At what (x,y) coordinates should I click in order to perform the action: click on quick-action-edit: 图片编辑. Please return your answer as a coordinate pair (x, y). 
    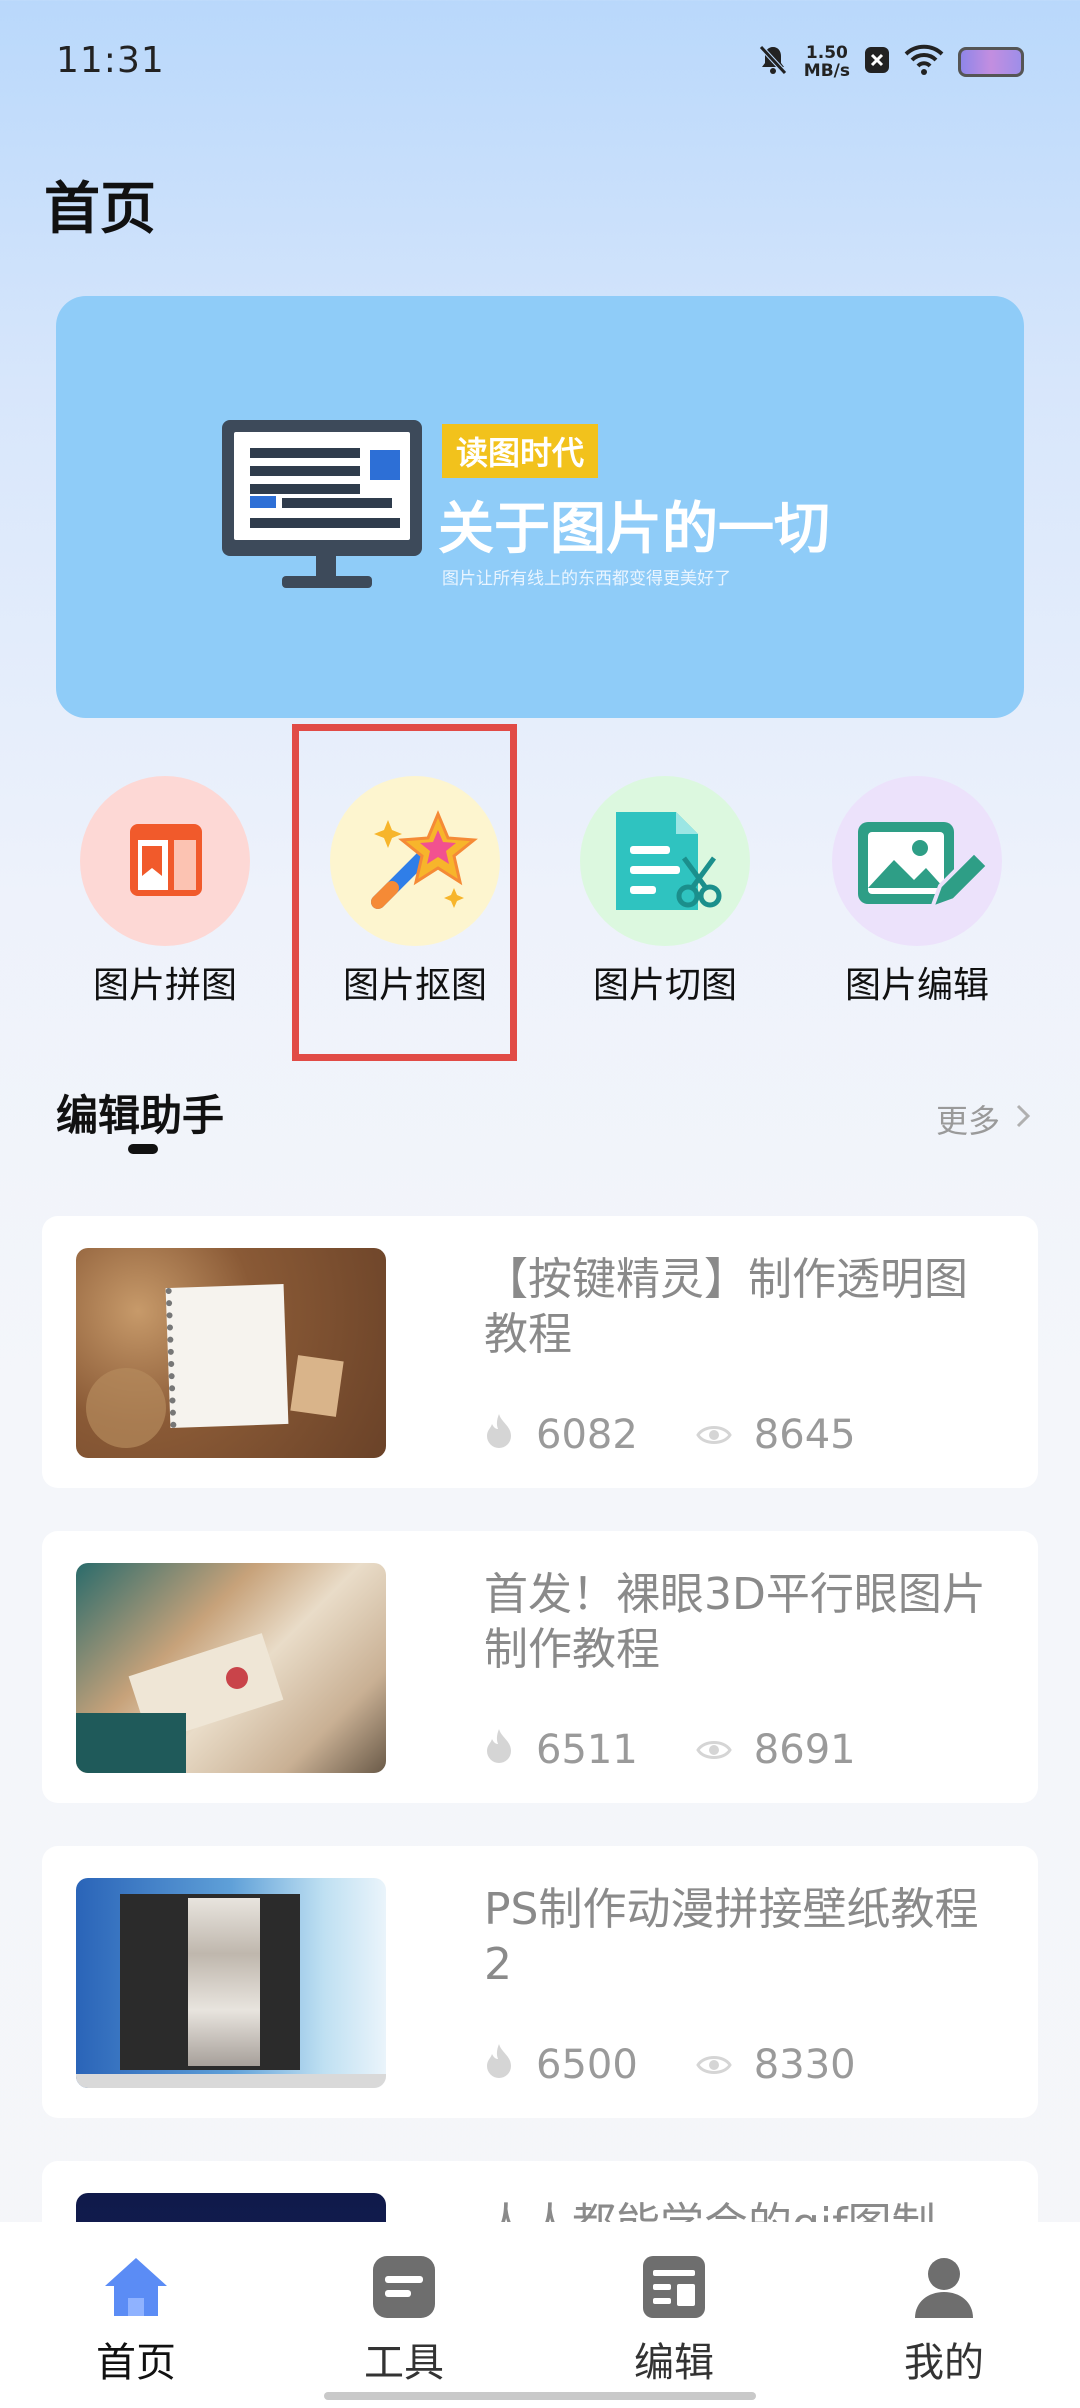
    Looking at the image, I should click on (917, 891).